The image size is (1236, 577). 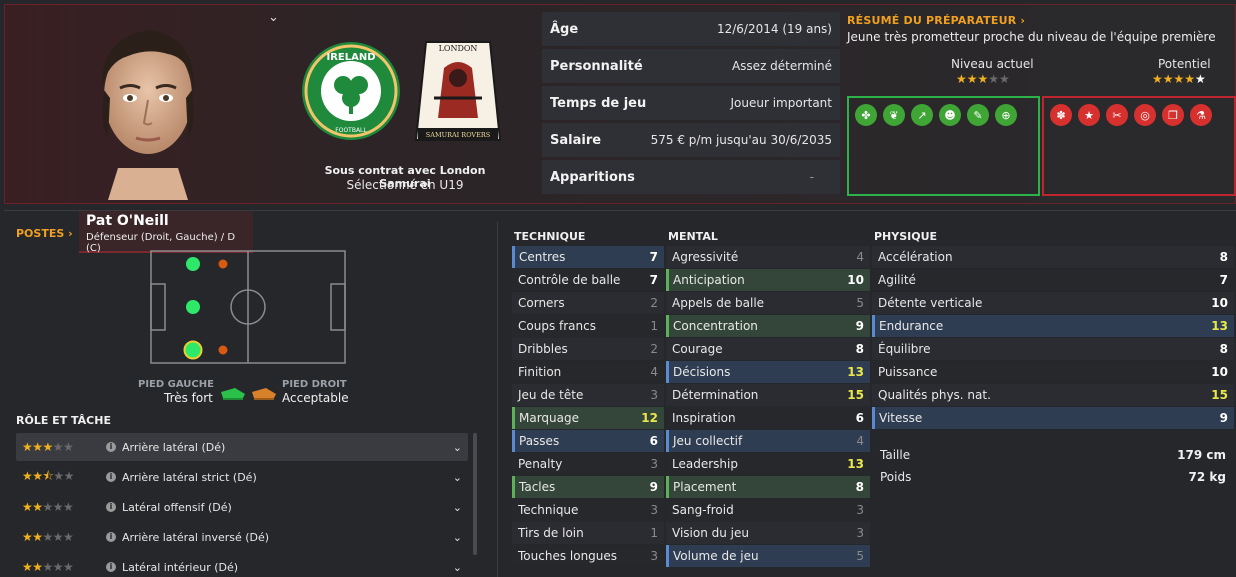 I want to click on attribute-row: Qualités phys. nat. 15, so click(x=1053, y=395).